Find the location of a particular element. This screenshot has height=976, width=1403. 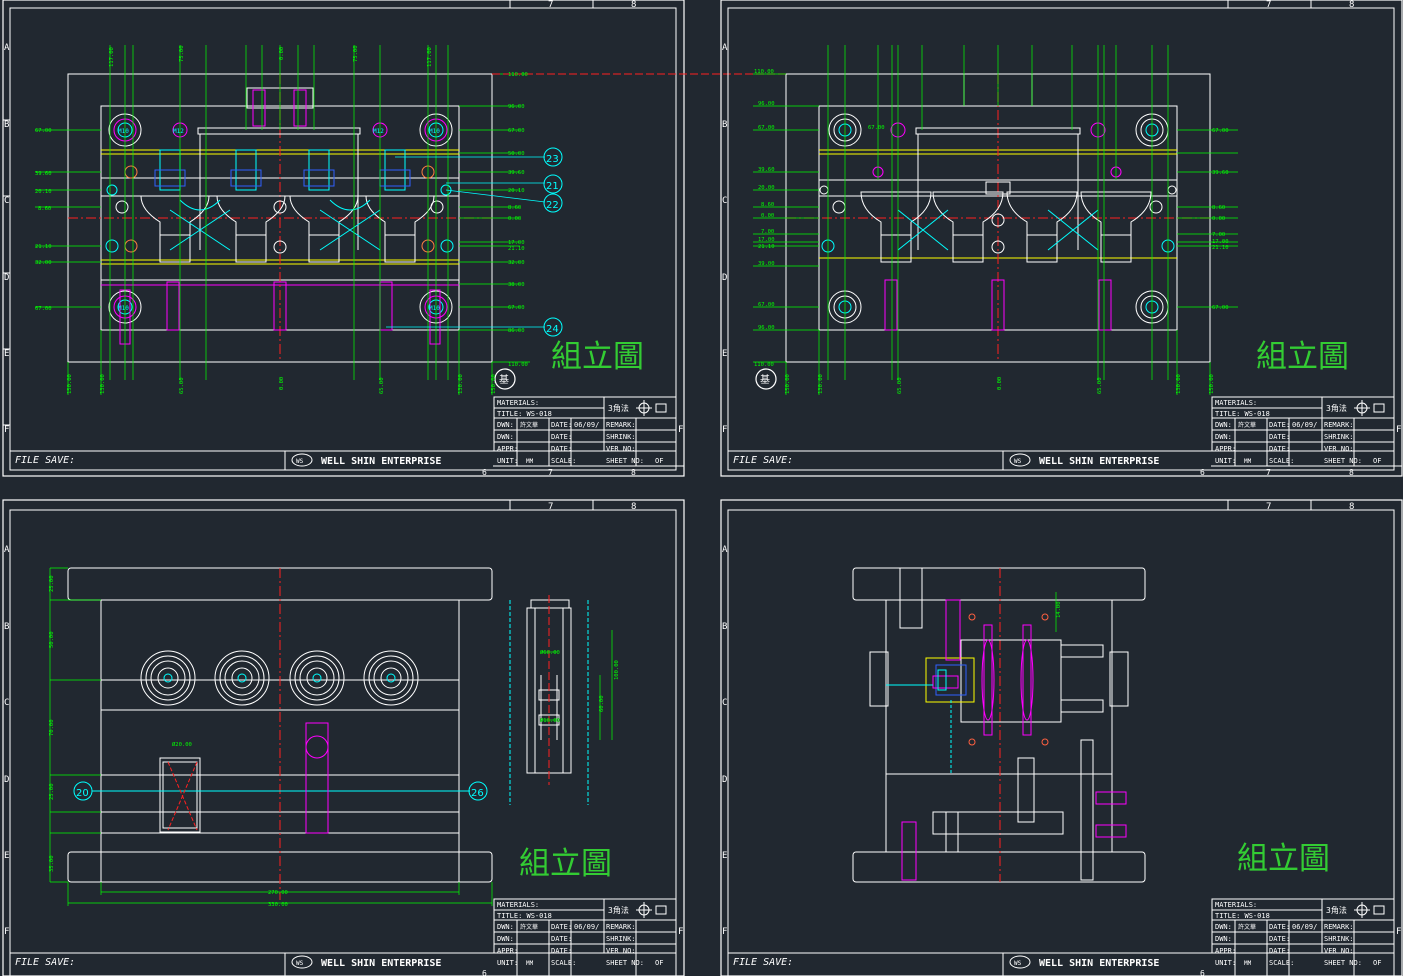

svg-text: 150.00 is located at coordinates (494, 384).